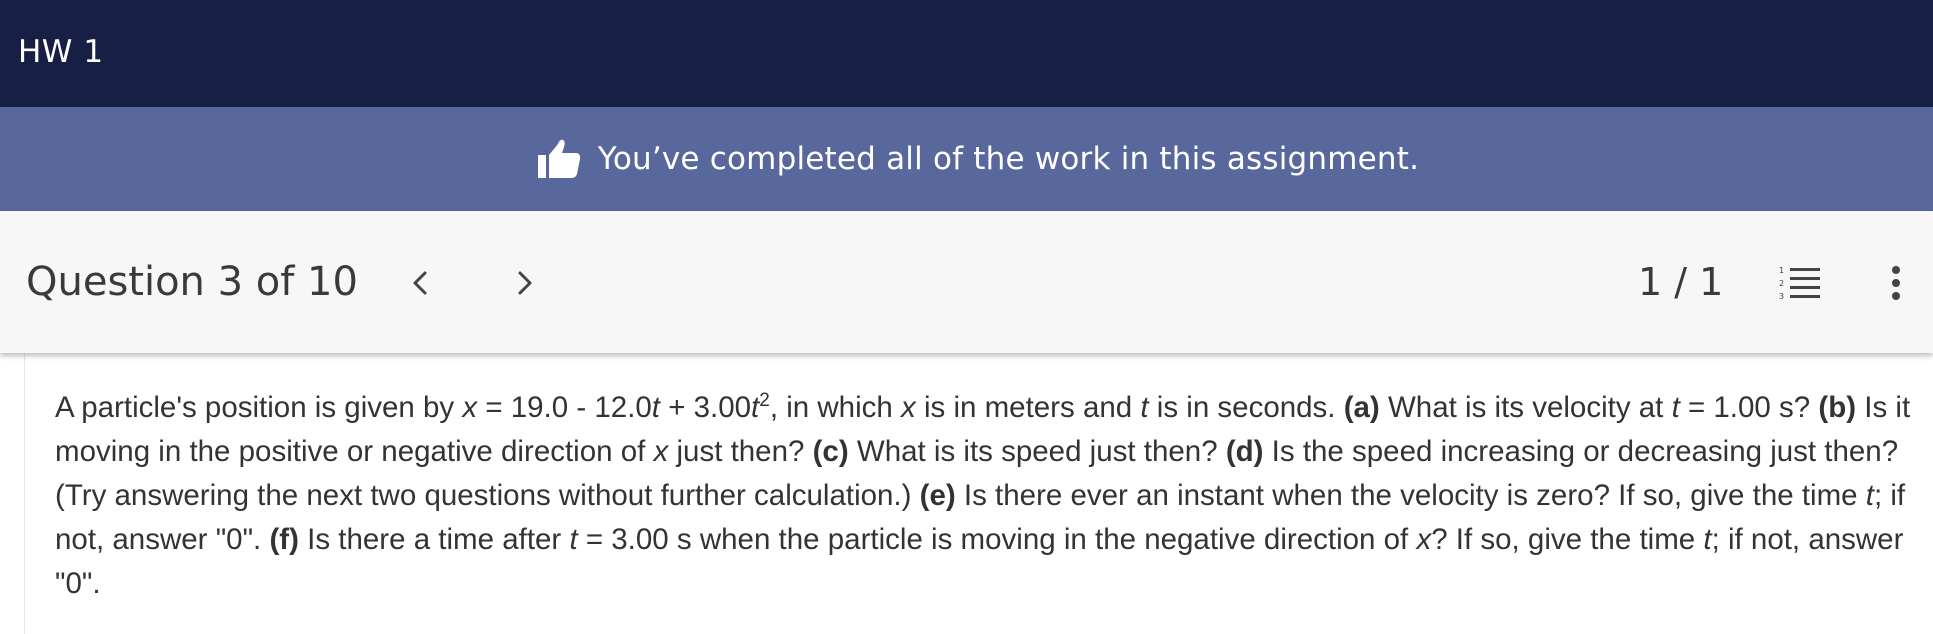 The image size is (1933, 634). I want to click on question-progress: 1 / 1, so click(1681, 282).